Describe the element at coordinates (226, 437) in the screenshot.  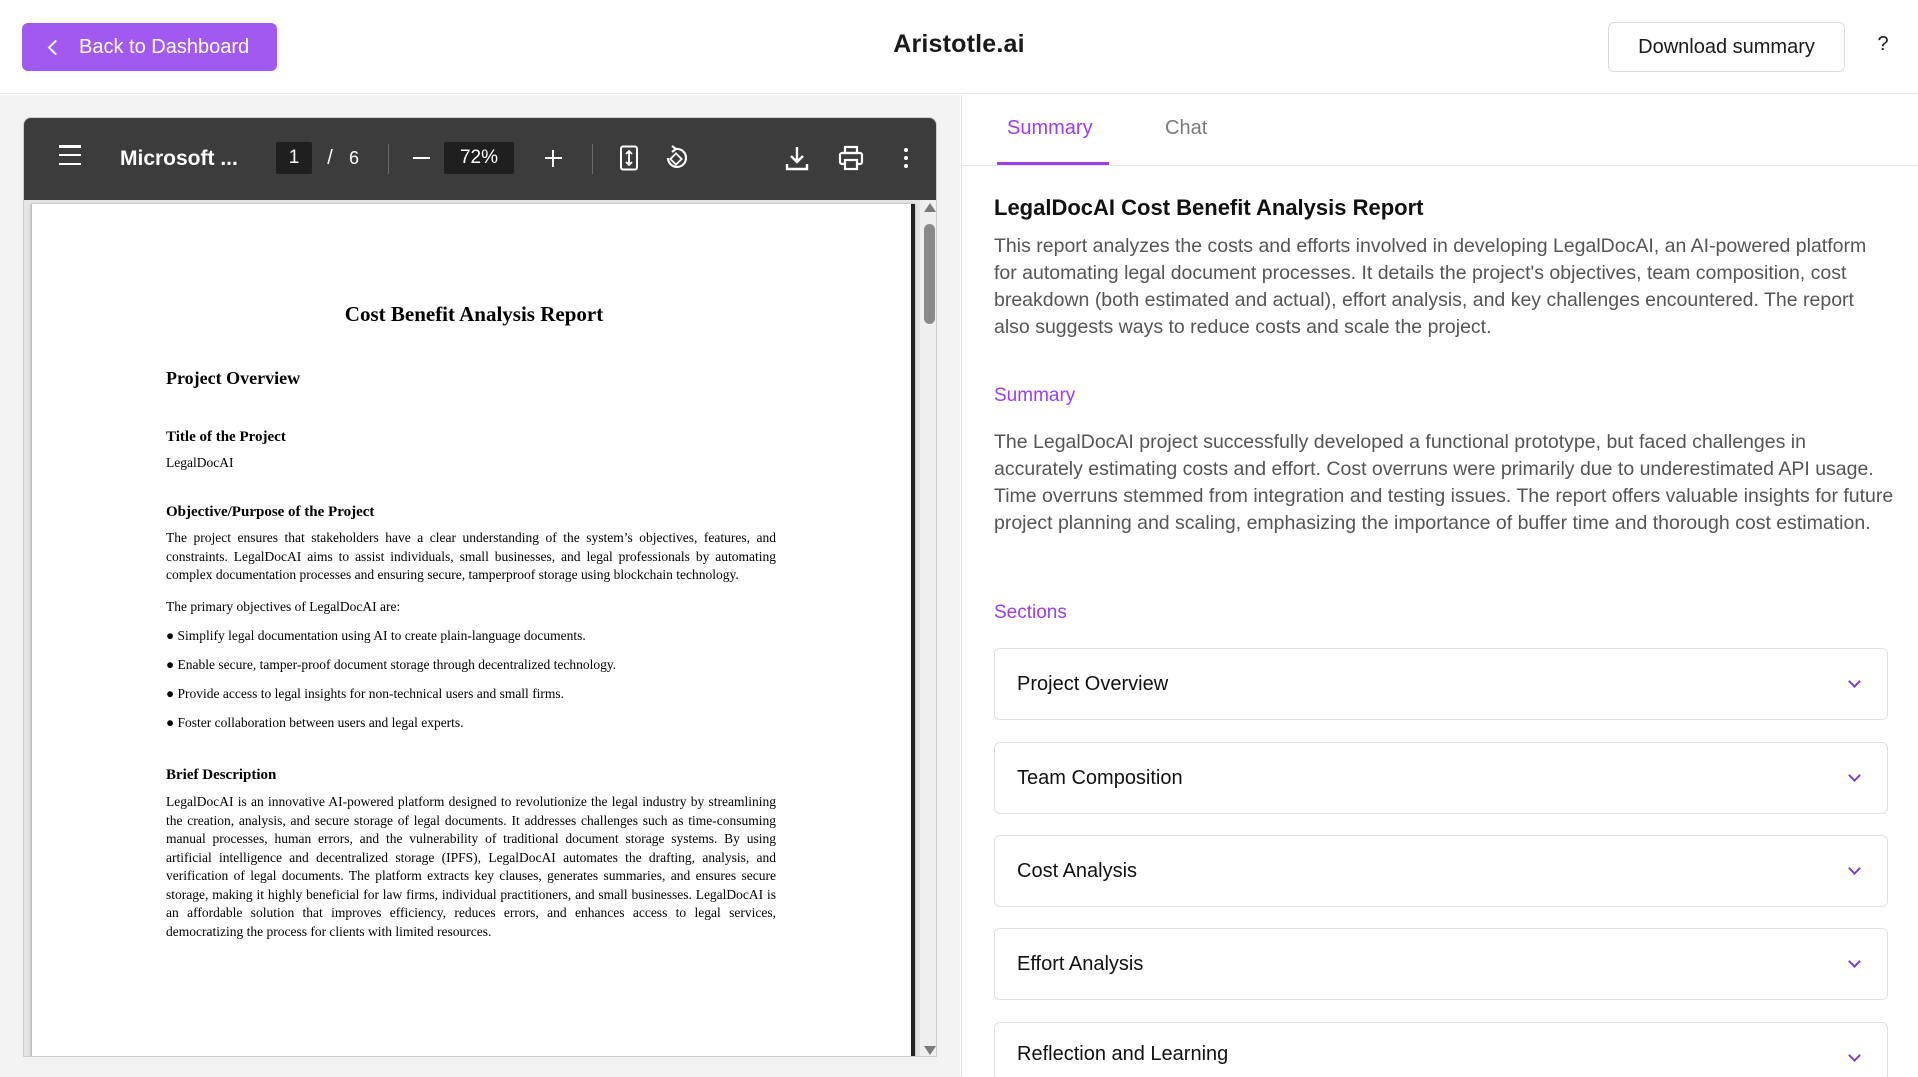
I see `doc-heading-title-of-project: Title of the Project` at that location.